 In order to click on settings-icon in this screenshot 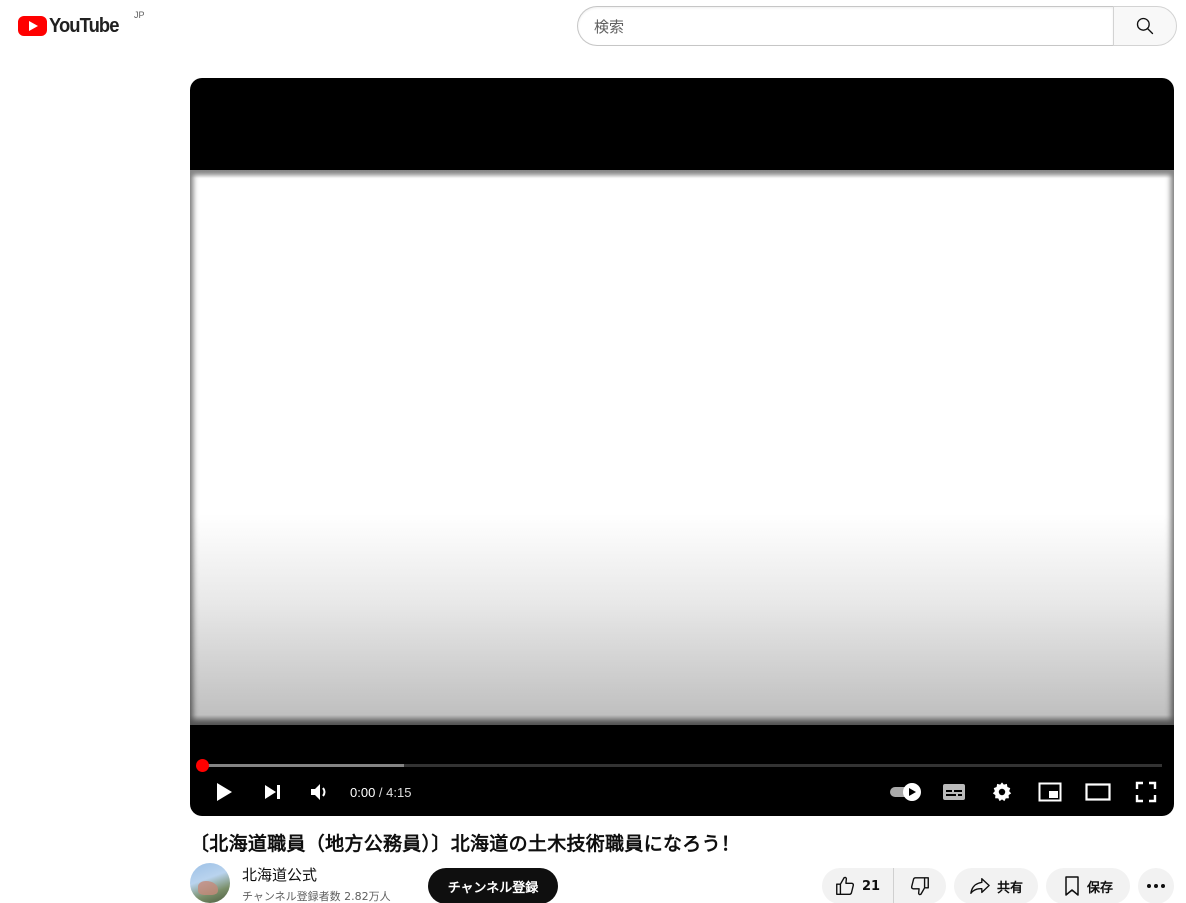, I will do `click(1002, 792)`.